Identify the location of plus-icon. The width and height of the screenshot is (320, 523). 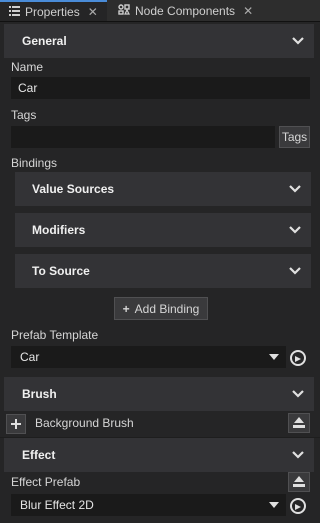
(16, 424).